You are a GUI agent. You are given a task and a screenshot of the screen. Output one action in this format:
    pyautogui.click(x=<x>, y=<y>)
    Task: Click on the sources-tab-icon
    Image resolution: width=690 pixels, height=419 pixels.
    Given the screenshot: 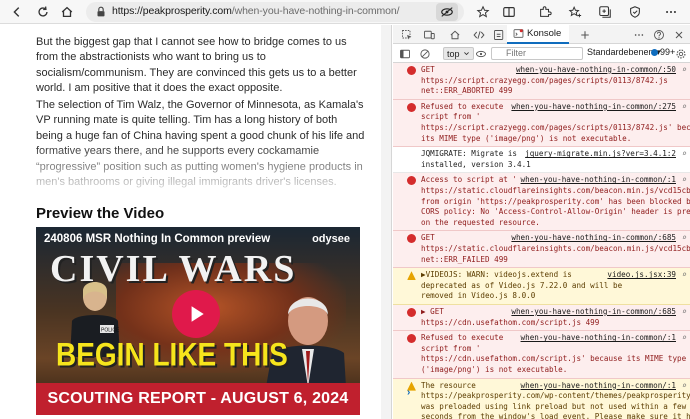 What is the action you would take?
    pyautogui.click(x=499, y=34)
    